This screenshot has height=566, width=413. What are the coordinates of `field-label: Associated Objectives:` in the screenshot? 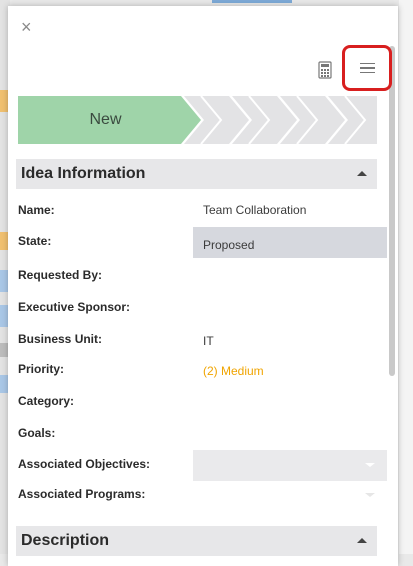 It's located at (84, 464).